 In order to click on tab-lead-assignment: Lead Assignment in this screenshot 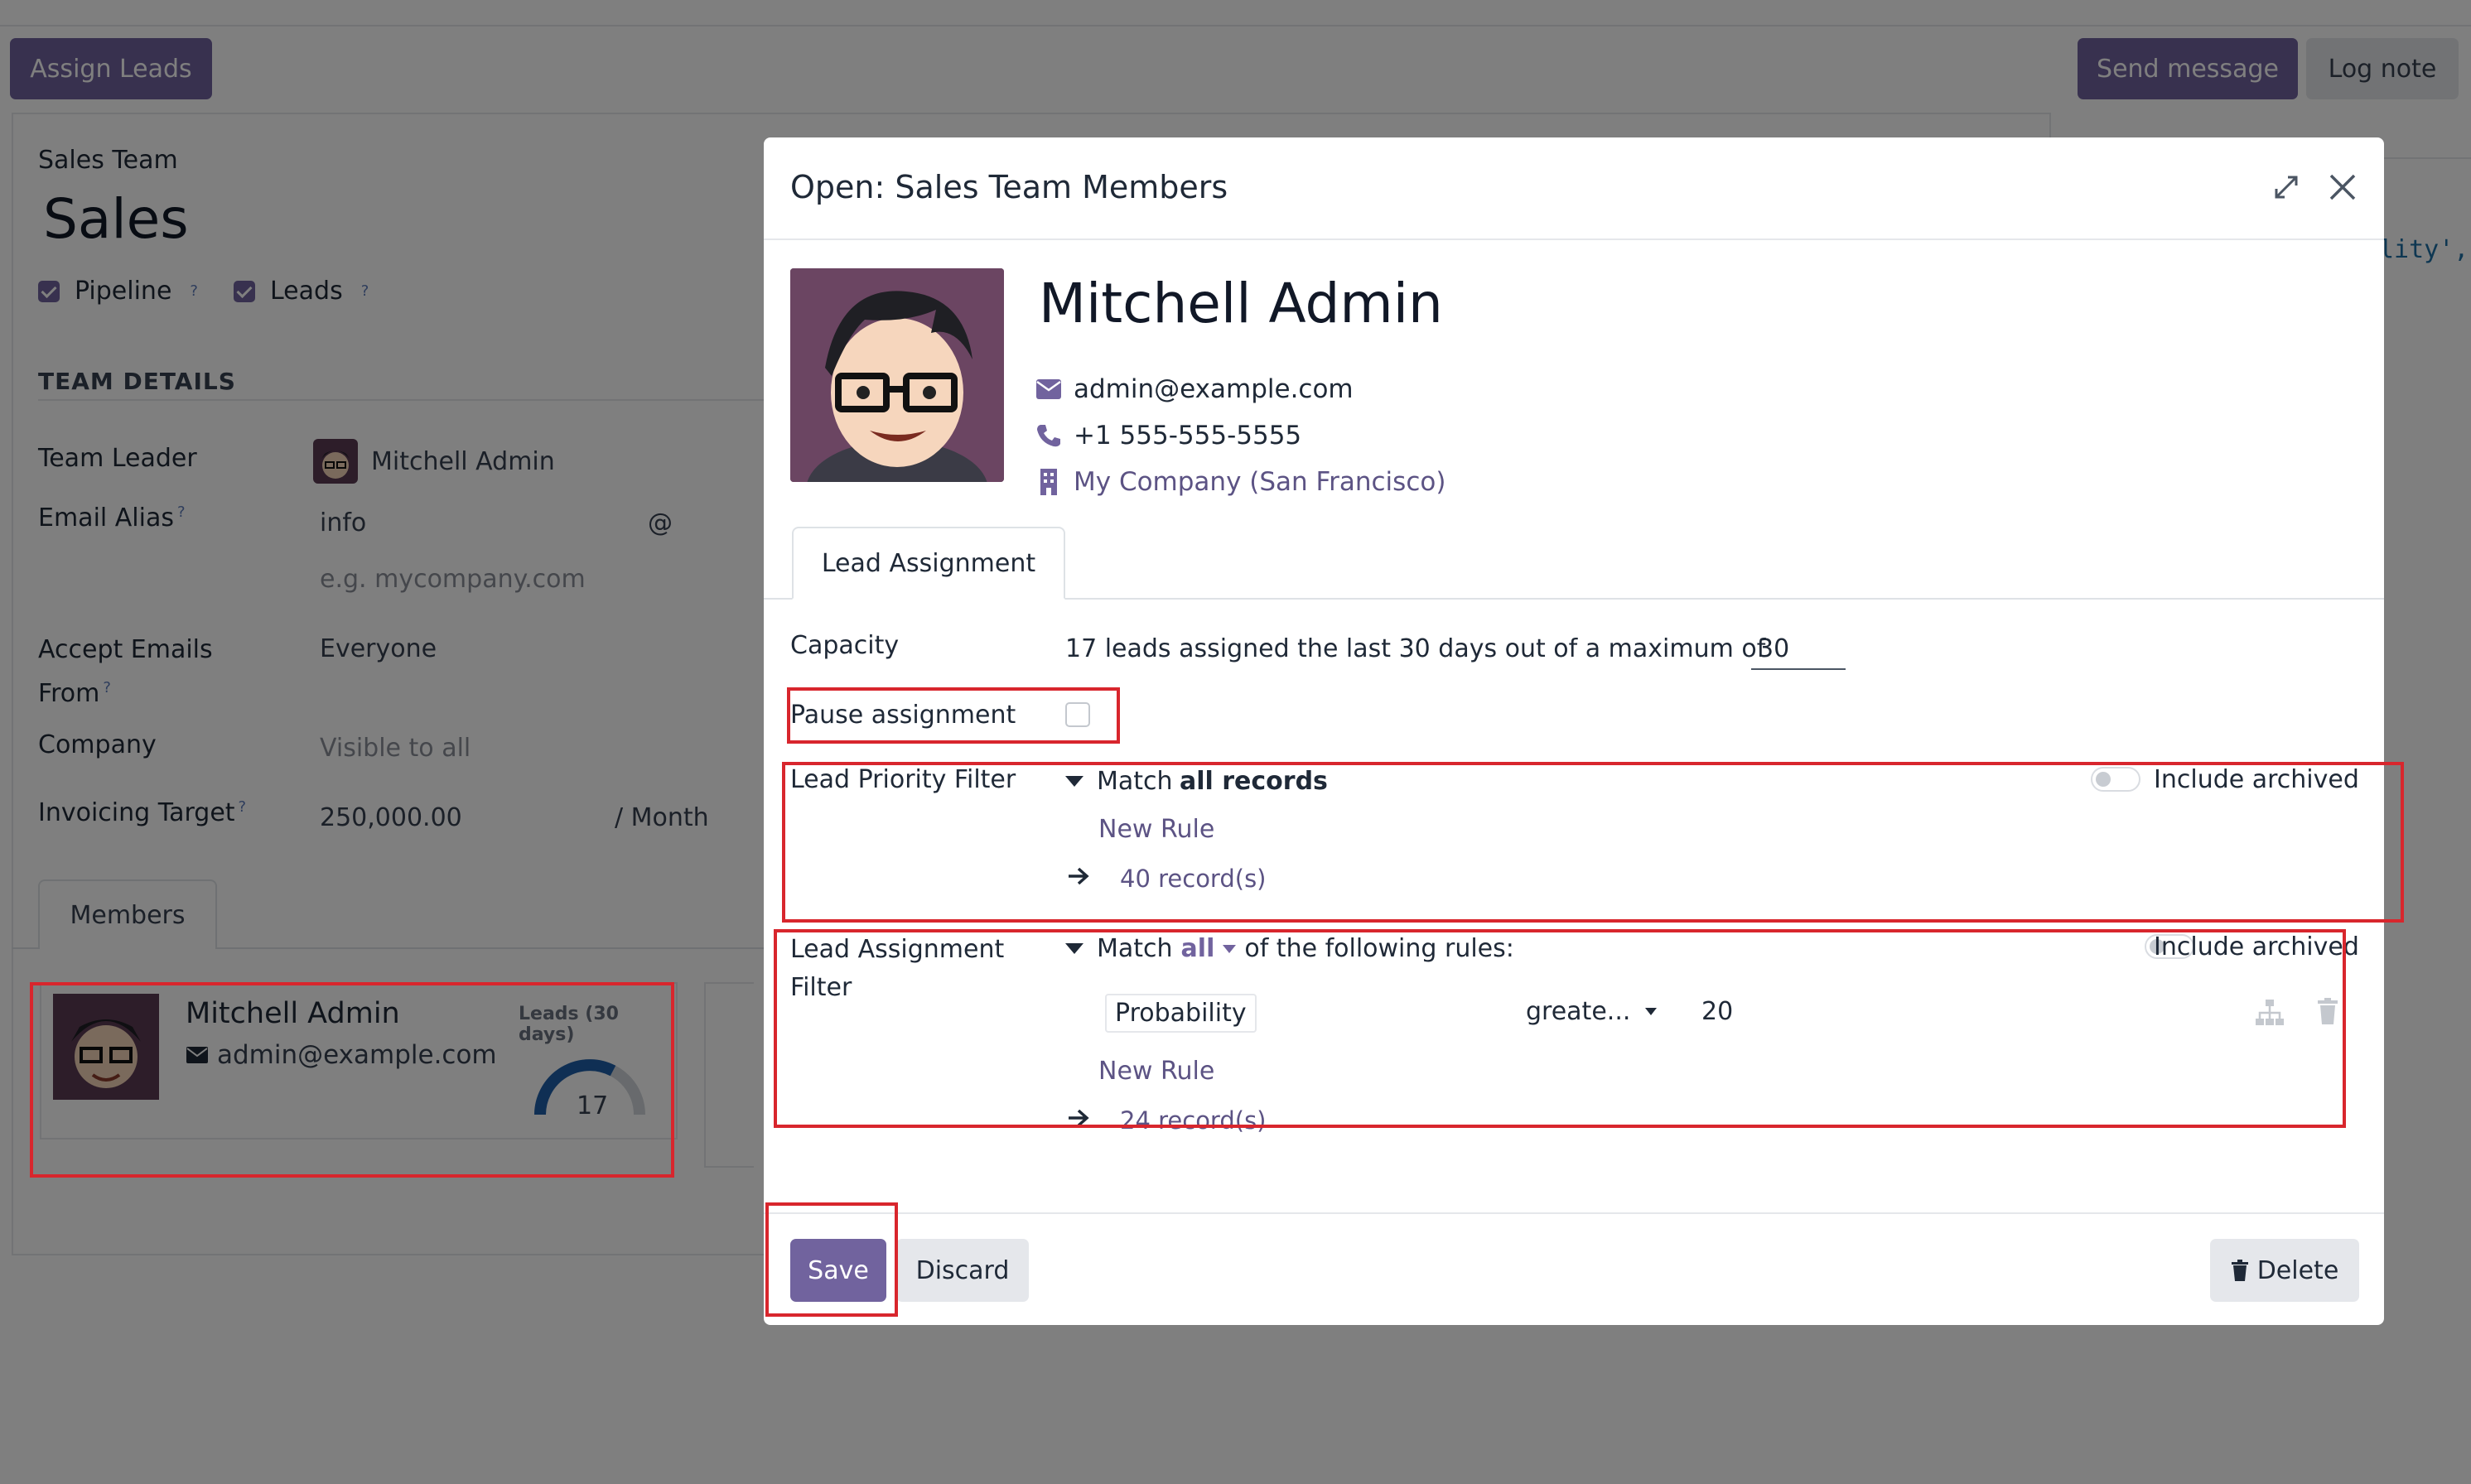, I will do `click(928, 563)`.